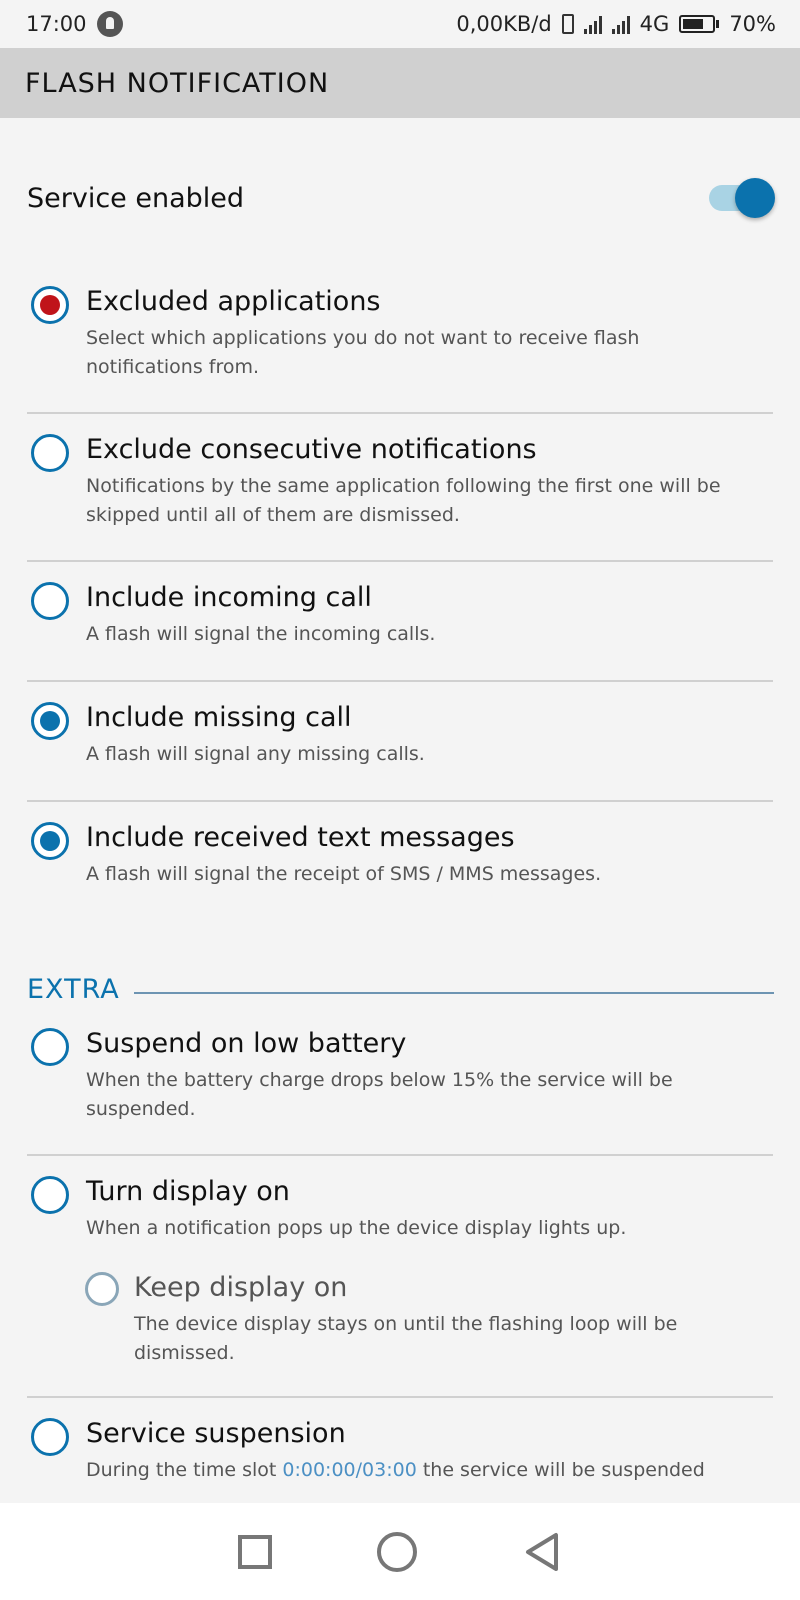 The width and height of the screenshot is (800, 1600). What do you see at coordinates (241, 1287) in the screenshot?
I see `option-title: Keep display on` at bounding box center [241, 1287].